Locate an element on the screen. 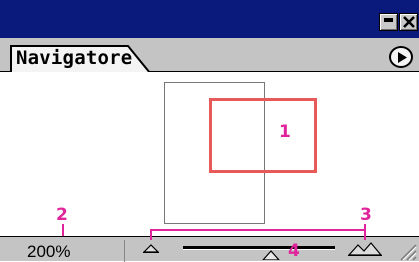 The image size is (419, 262). callout-3-bracket-left is located at coordinates (151, 235).